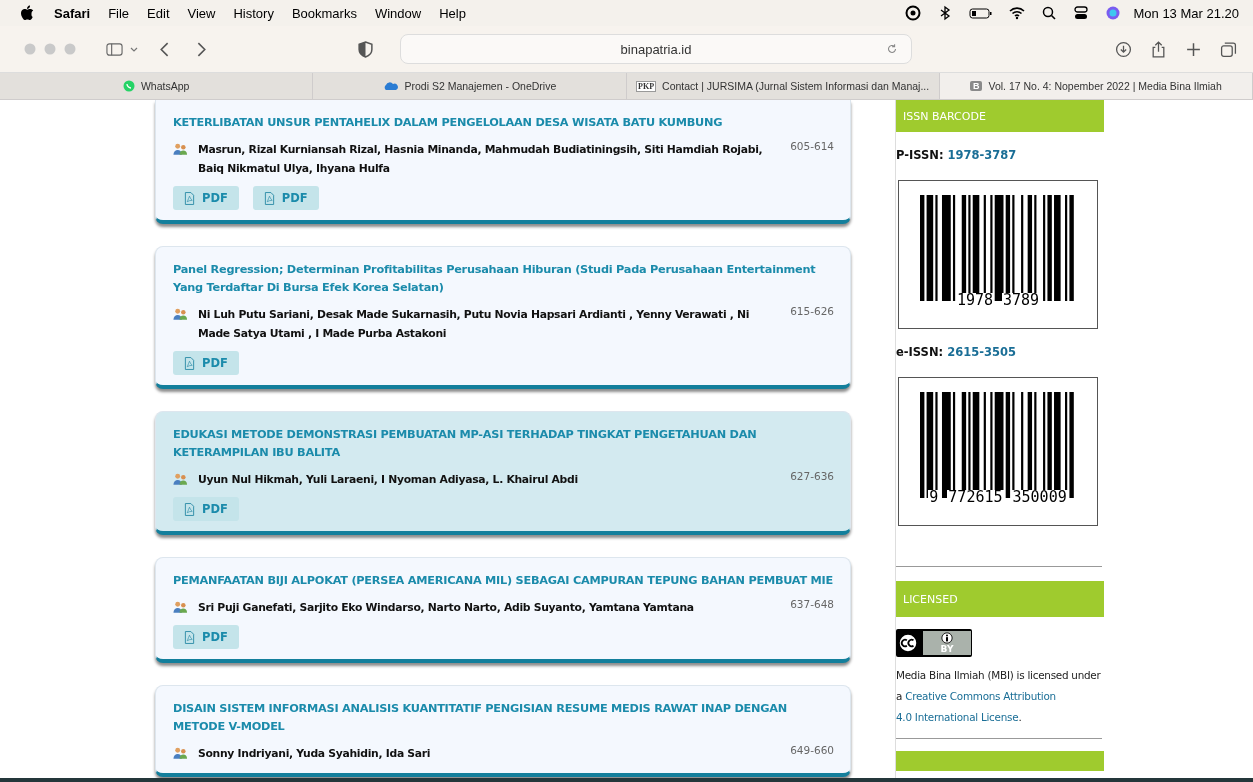  What do you see at coordinates (315, 754) in the screenshot?
I see `article-authors: Sonny Indriyani, Yuda Syahidin, Ida Sari` at bounding box center [315, 754].